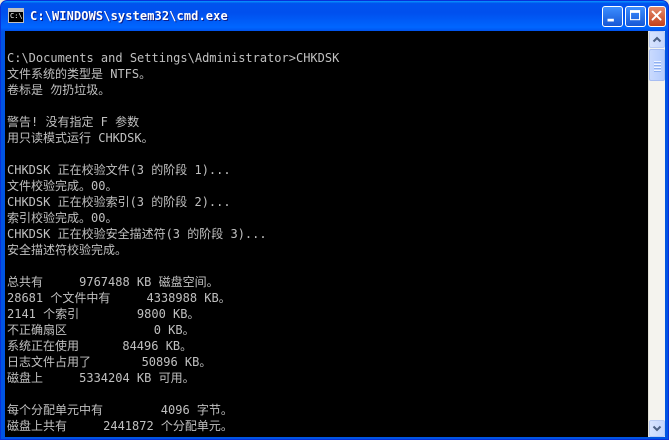  I want to click on maximize-icon, so click(635, 15).